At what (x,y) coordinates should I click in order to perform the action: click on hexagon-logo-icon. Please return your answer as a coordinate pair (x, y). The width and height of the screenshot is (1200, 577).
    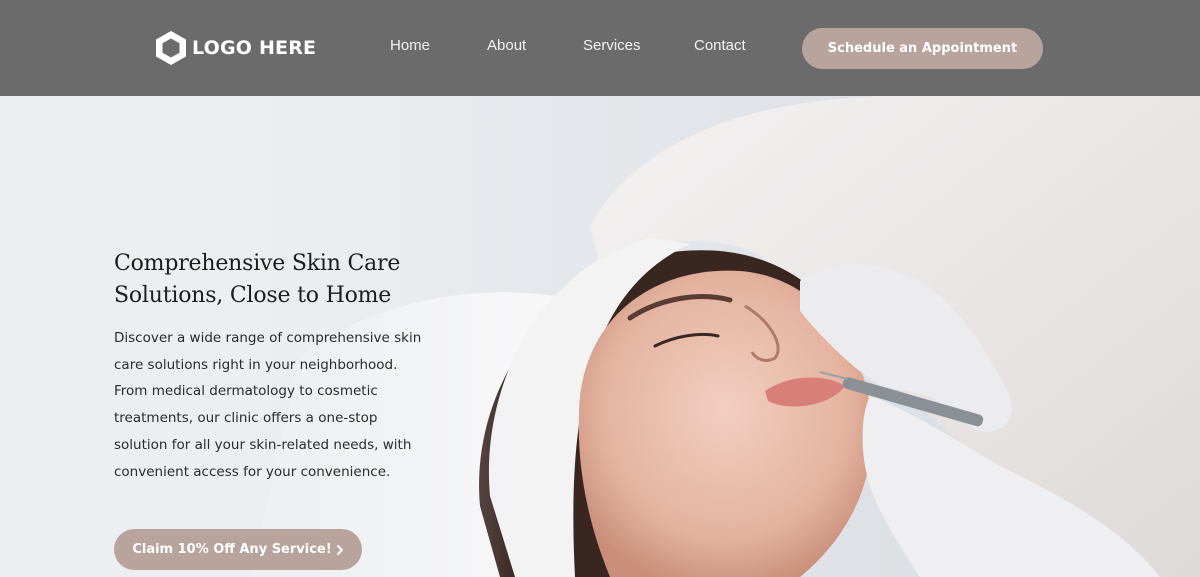
    Looking at the image, I should click on (171, 48).